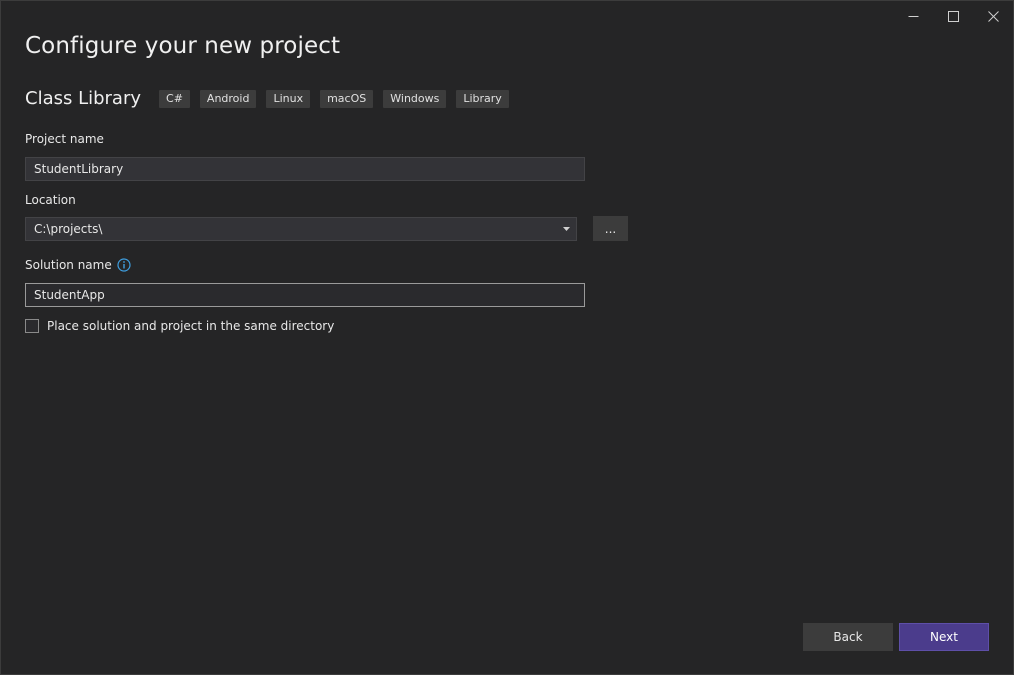  I want to click on solution-name-input, so click(305, 295).